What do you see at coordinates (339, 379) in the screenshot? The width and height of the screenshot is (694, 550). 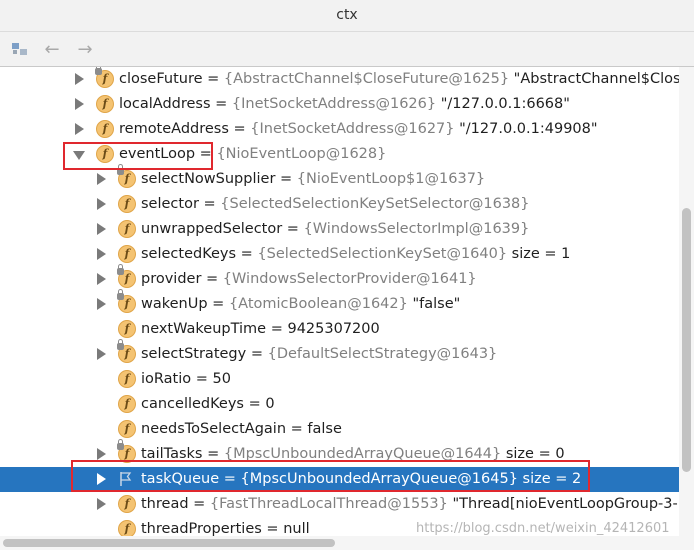 I see `tree-row: f ioRatio = 50` at bounding box center [339, 379].